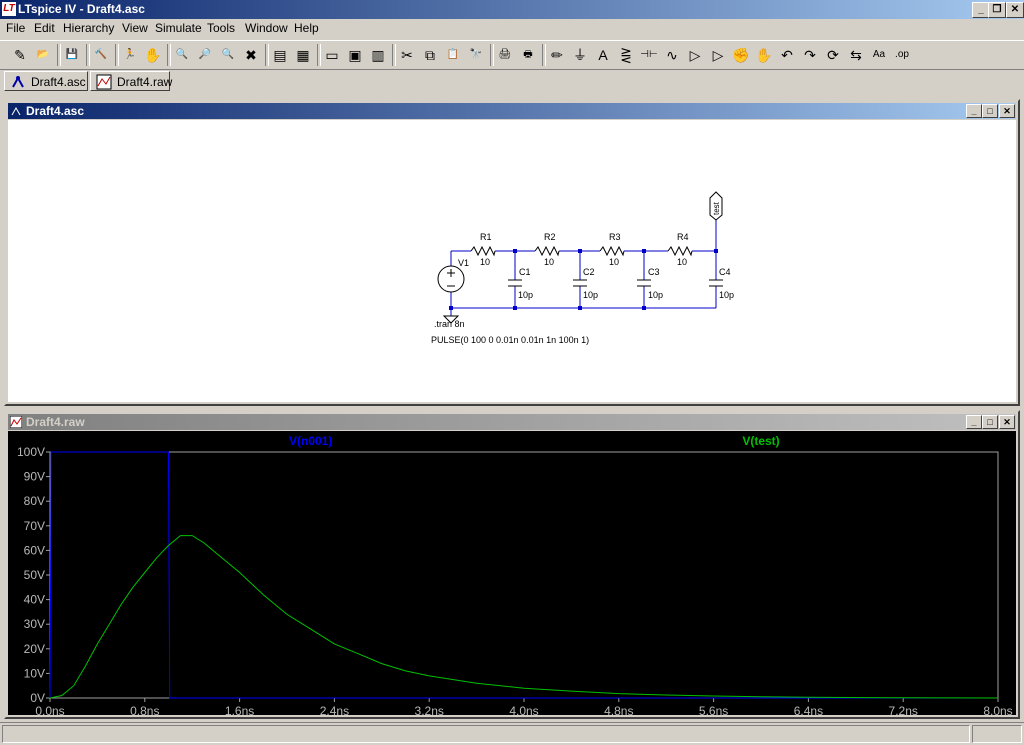  Describe the element at coordinates (589, 272) in the screenshot. I see `c2-label: C2` at that location.